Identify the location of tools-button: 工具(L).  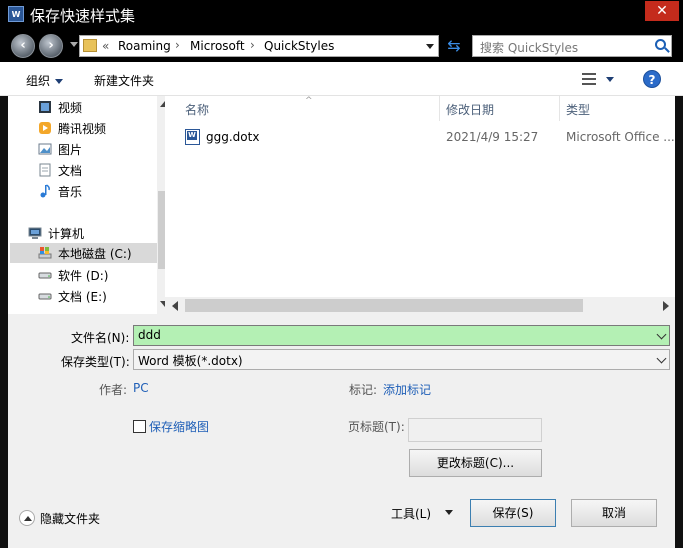
(411, 513).